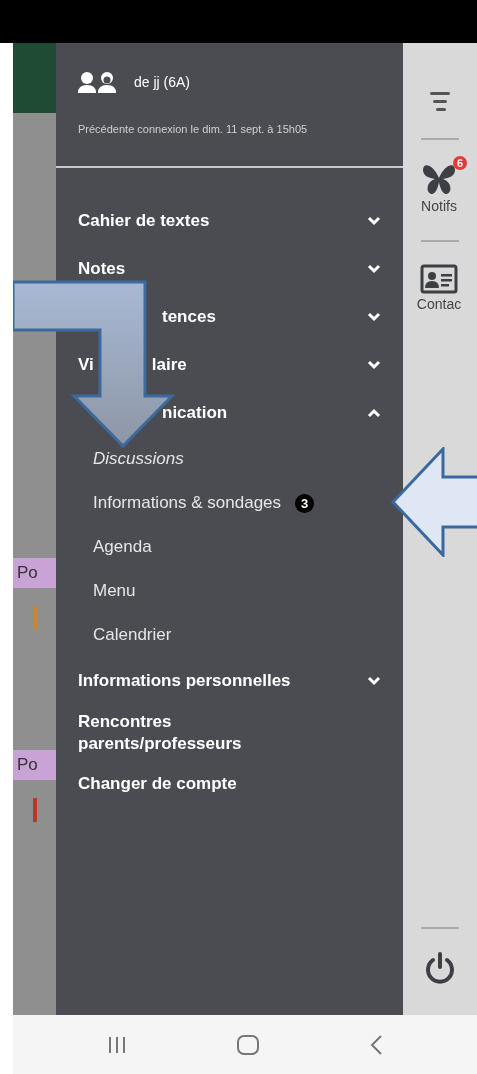  What do you see at coordinates (440, 968) in the screenshot?
I see `power-icon` at bounding box center [440, 968].